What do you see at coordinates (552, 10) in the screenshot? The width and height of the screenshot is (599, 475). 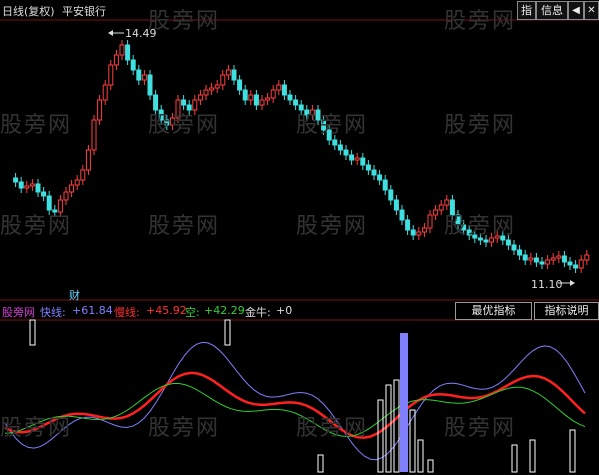 I see `info-button: 信息` at bounding box center [552, 10].